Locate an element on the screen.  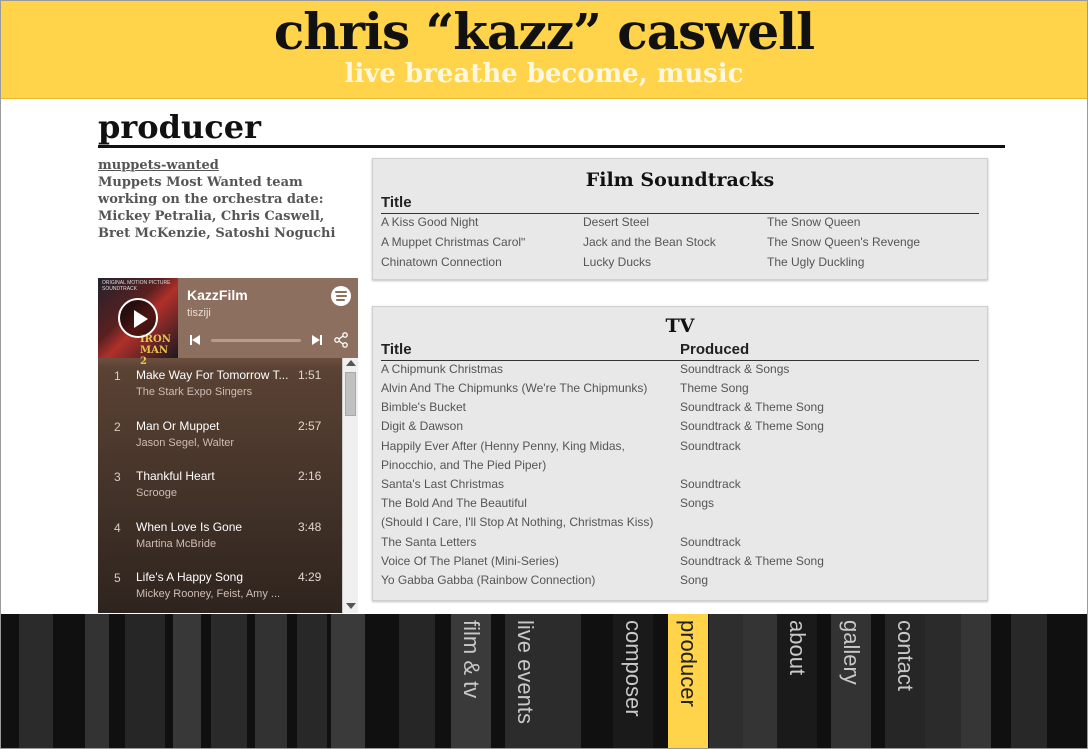
track-title: Man Or Muppet is located at coordinates (178, 425).